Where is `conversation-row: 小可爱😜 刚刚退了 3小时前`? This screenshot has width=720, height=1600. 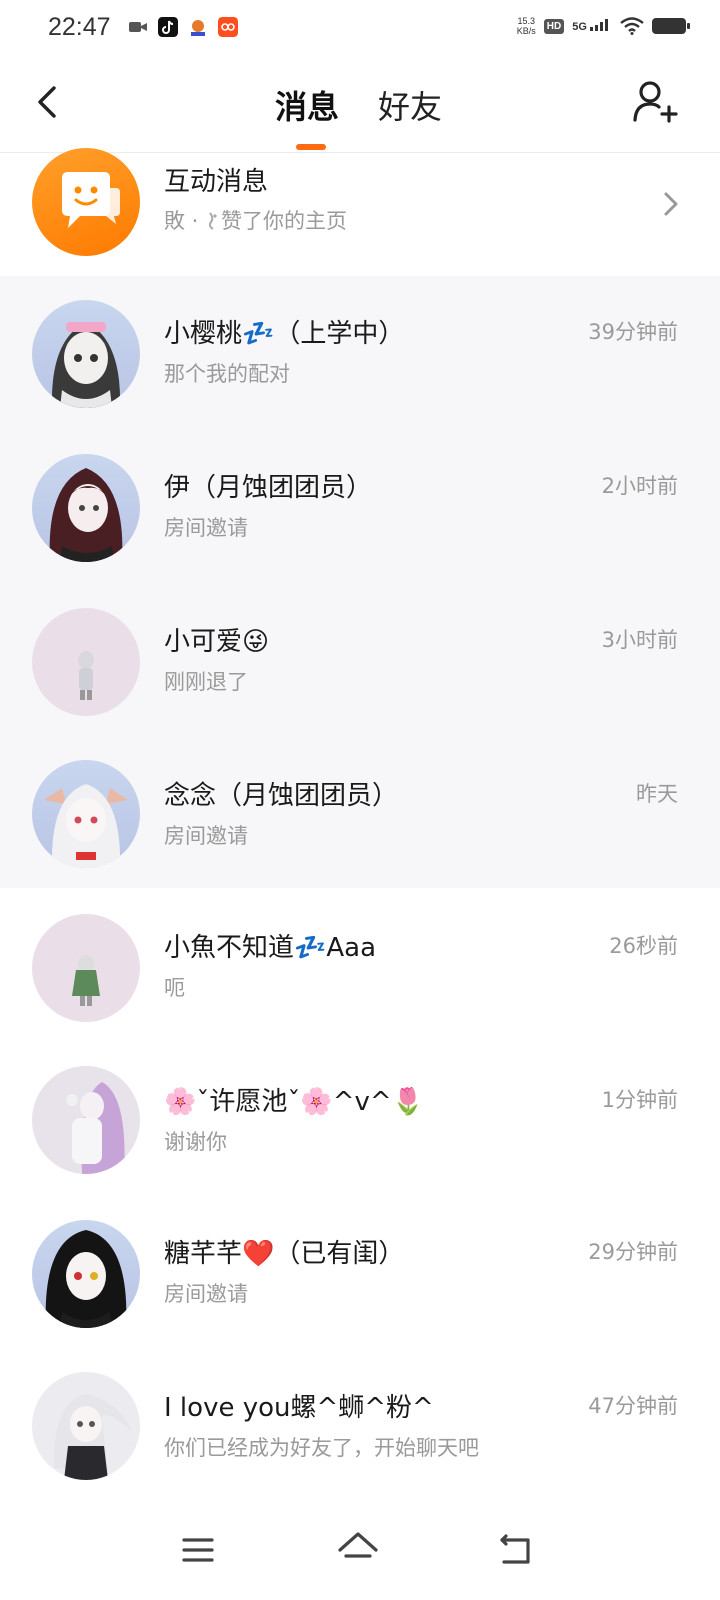 conversation-row: 小可爱😜 刚刚退了 3小时前 is located at coordinates (360, 662).